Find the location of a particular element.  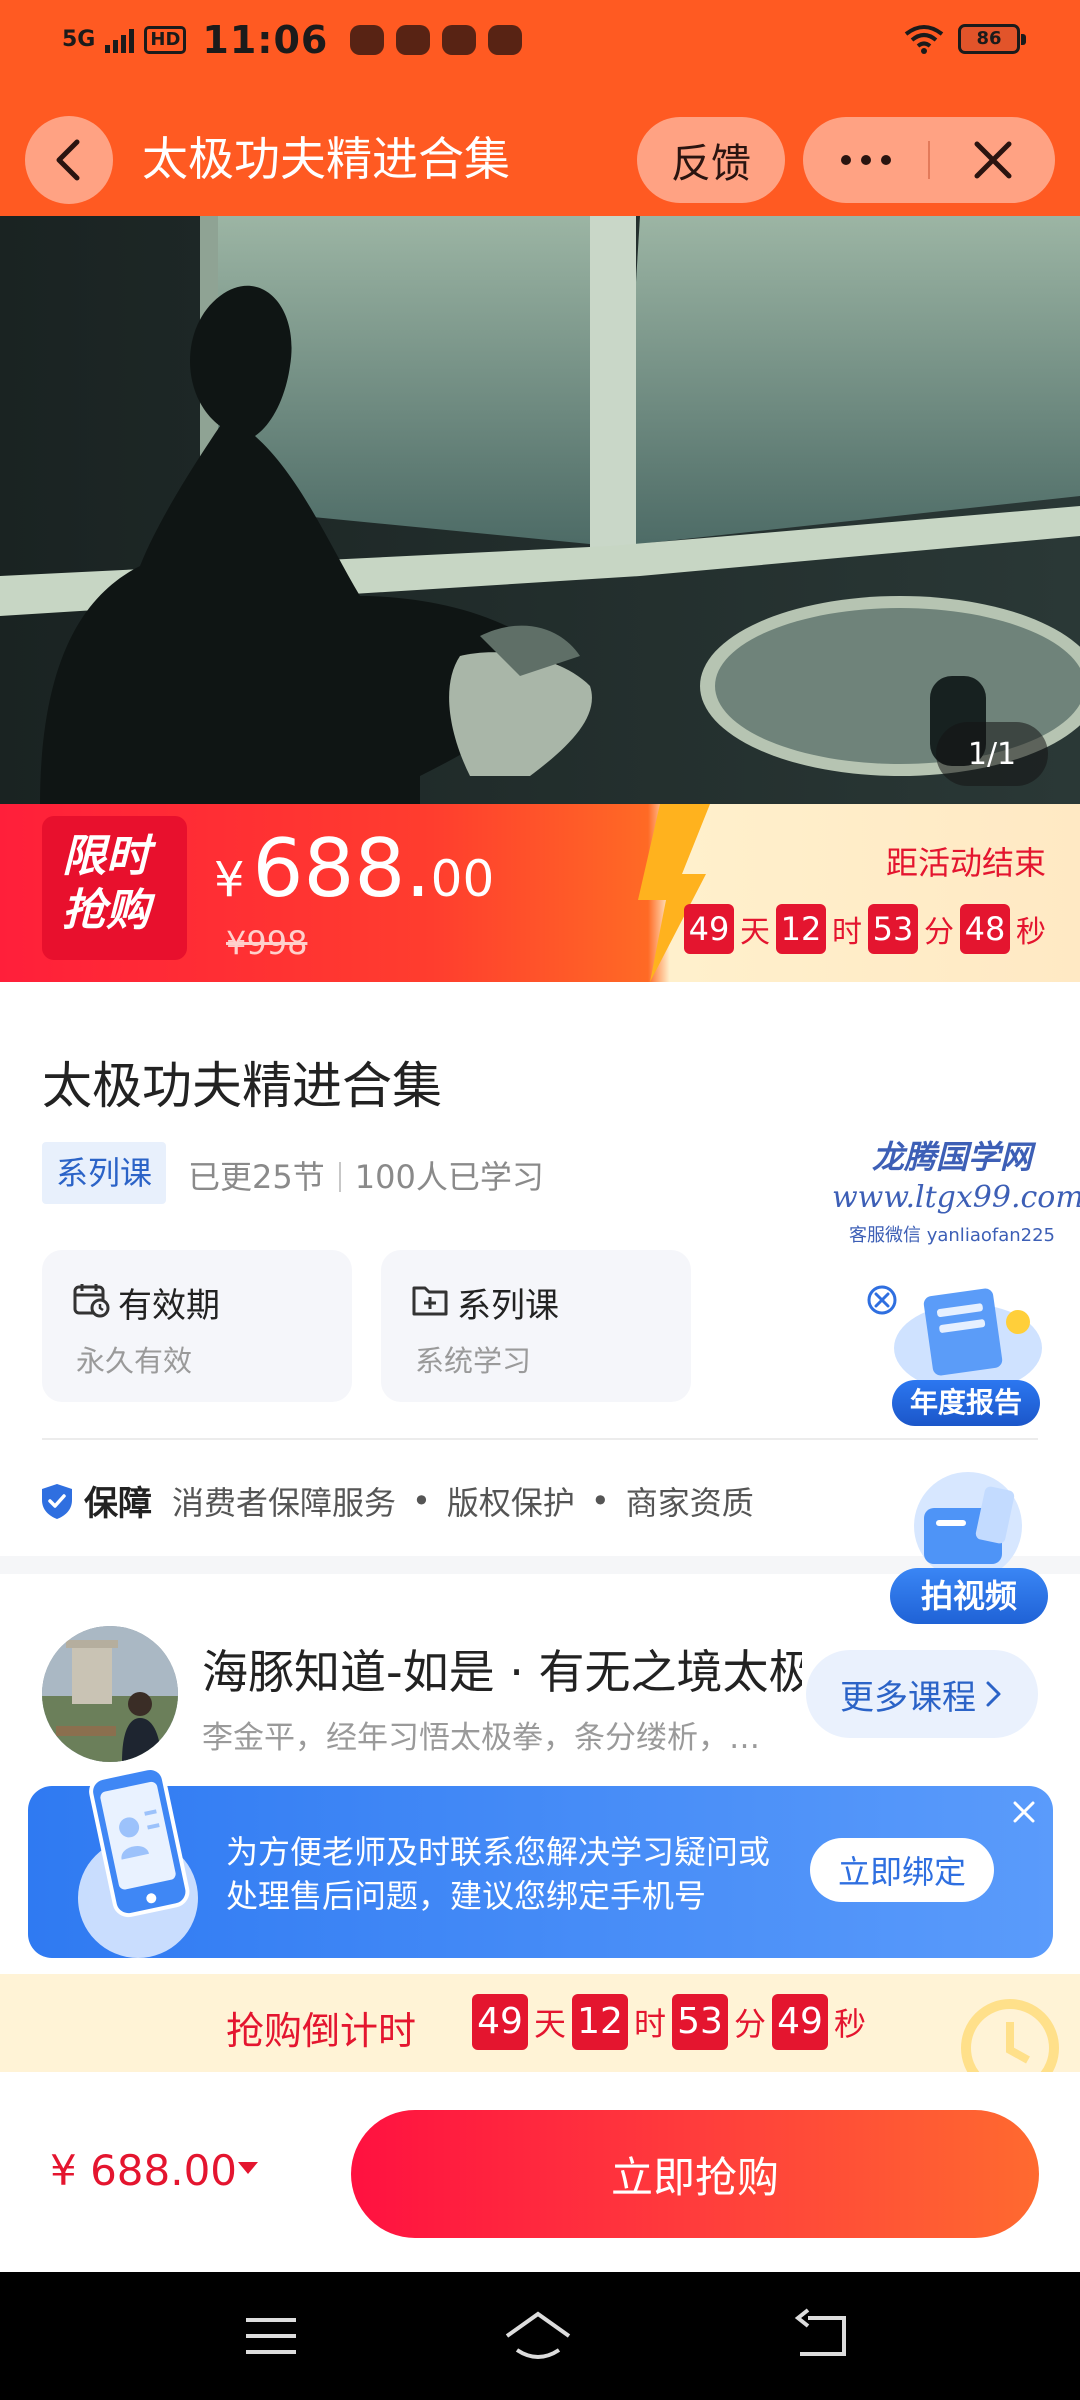

total-price: ¥ 688.00 is located at coordinates (143, 2170).